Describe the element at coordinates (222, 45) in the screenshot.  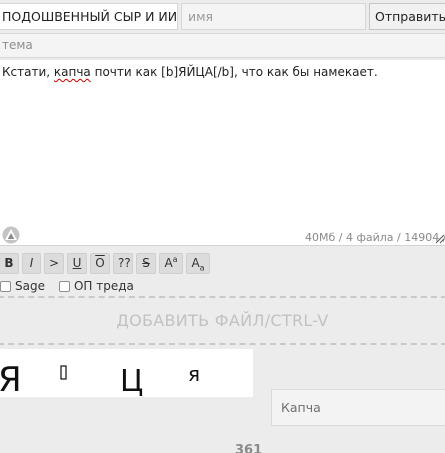
I see `topic-input: тема` at that location.